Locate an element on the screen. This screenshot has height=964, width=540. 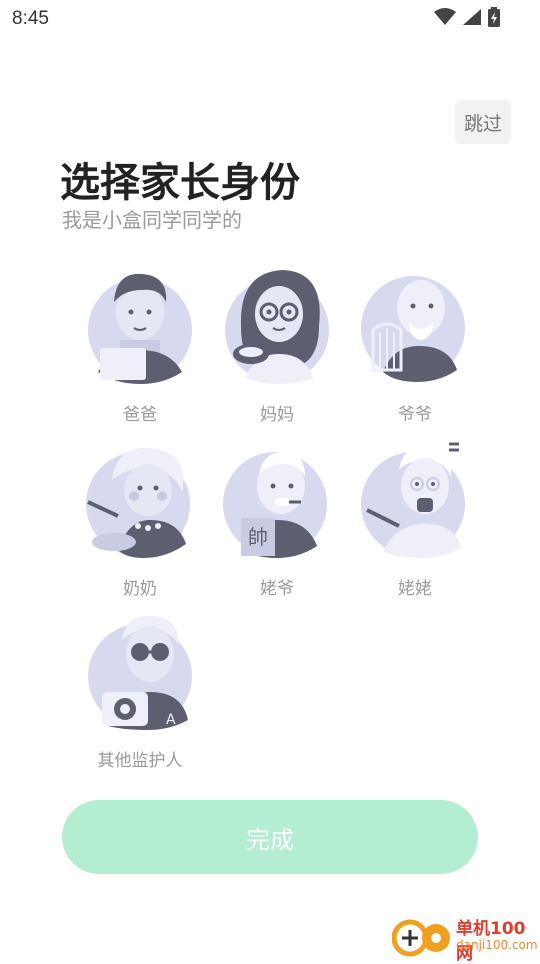
role-label: 姥姥 is located at coordinates (415, 589).